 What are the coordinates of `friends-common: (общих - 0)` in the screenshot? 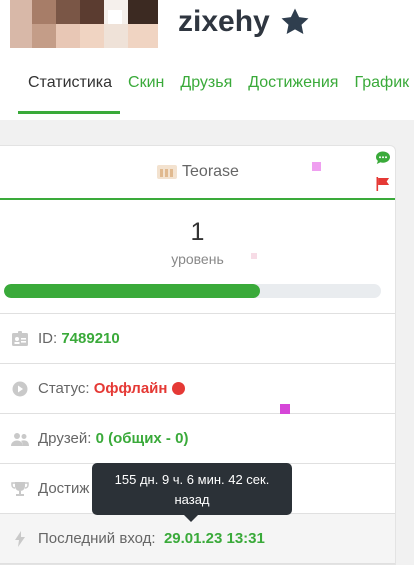 It's located at (148, 438).